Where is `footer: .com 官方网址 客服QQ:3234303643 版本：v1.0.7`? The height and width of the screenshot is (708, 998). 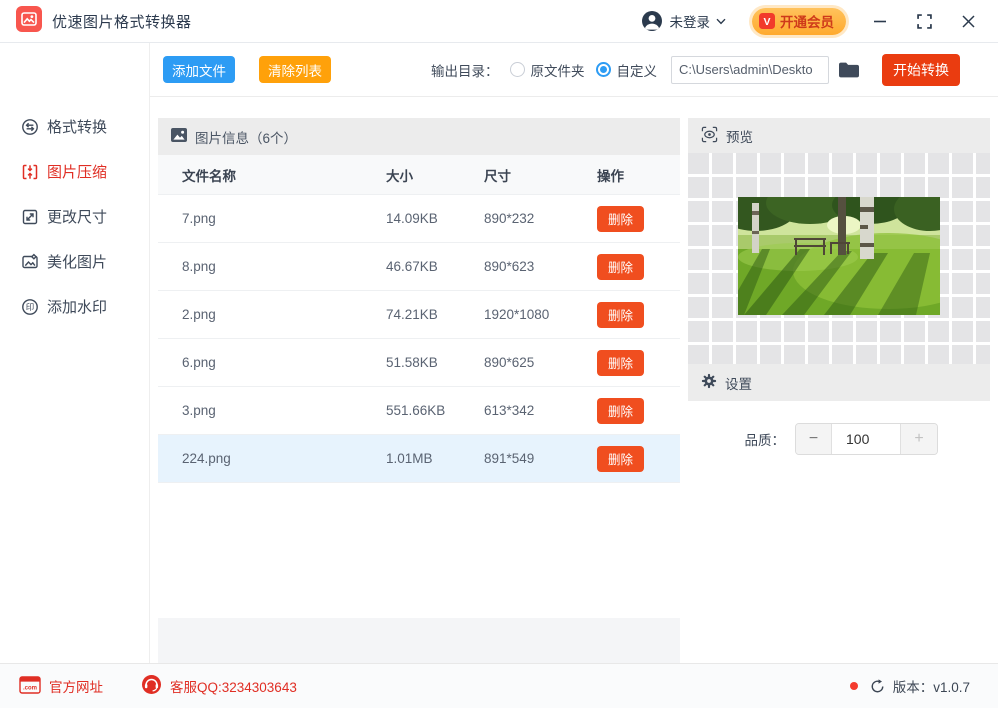 footer: .com 官方网址 客服QQ:3234303643 版本：v1.0.7 is located at coordinates (499, 685).